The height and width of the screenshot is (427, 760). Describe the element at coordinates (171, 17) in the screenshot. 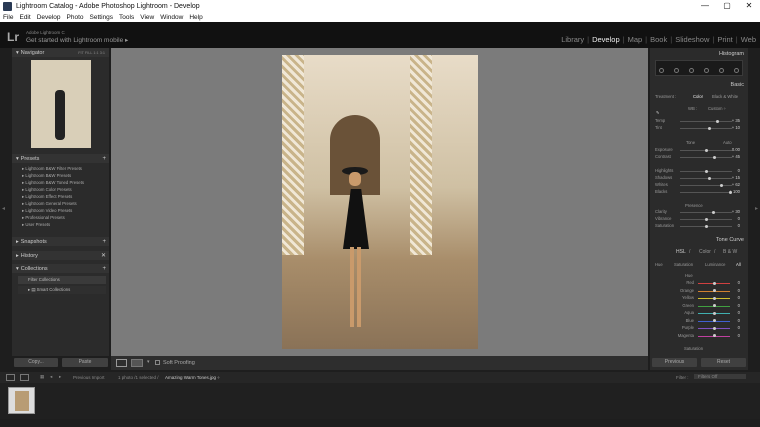

I see `menu-window: Window` at that location.